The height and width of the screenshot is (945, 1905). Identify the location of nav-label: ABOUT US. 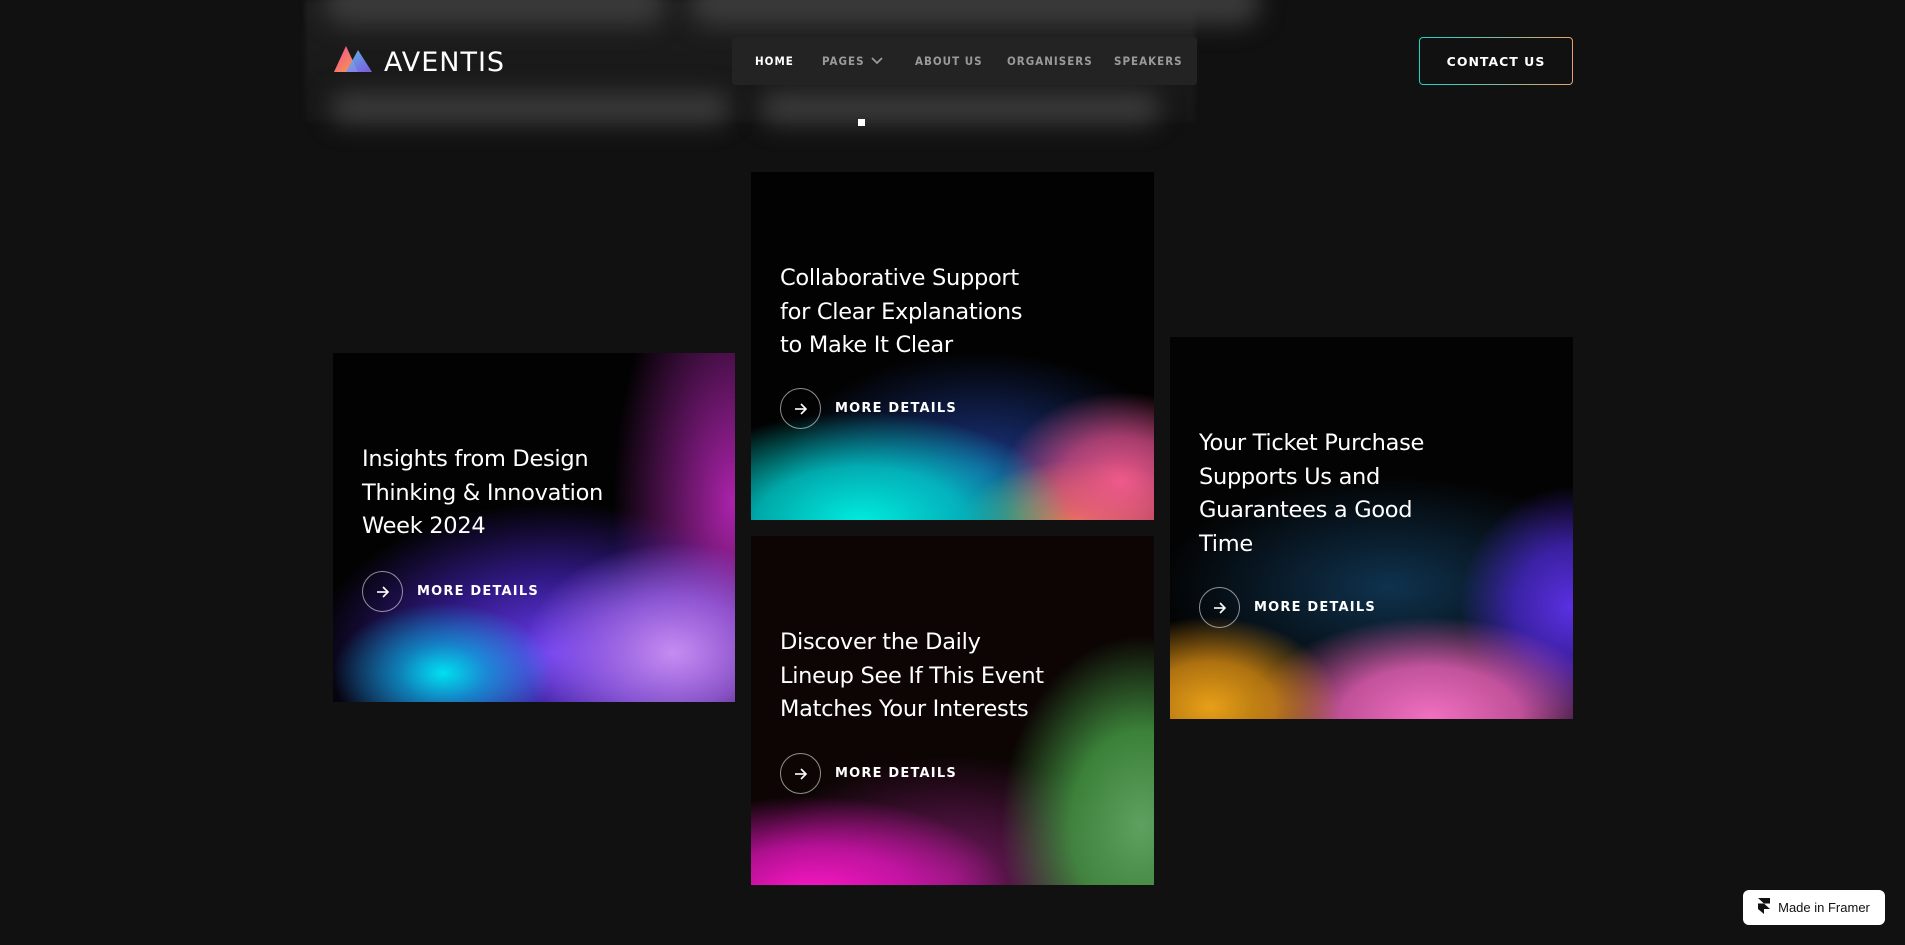
(949, 61).